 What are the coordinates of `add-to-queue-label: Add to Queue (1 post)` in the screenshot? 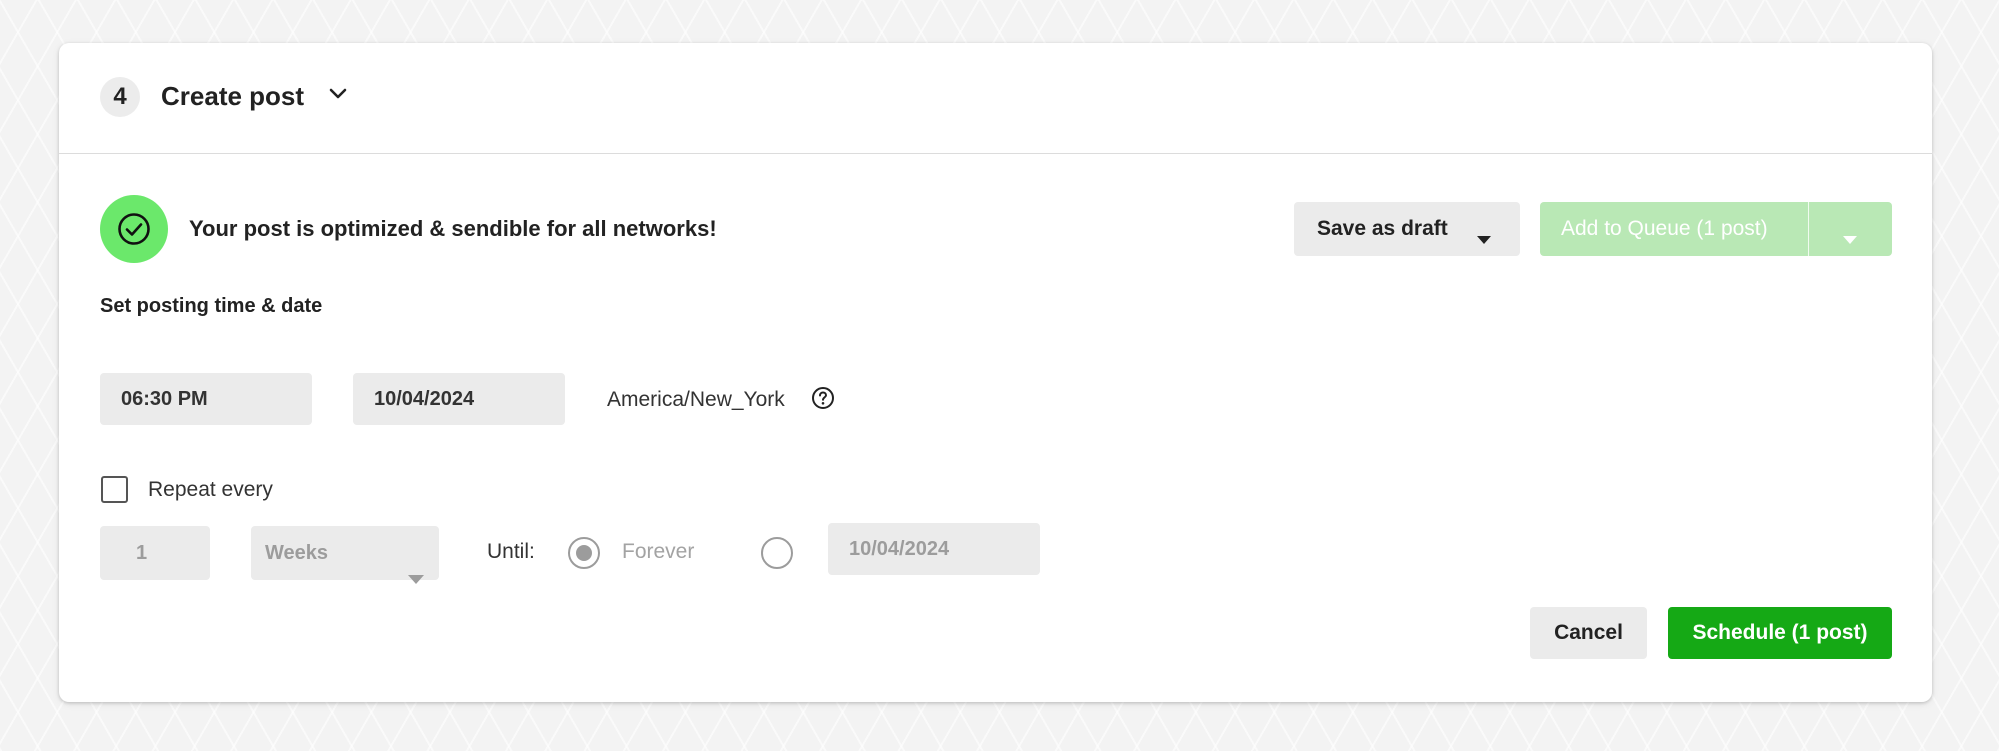 It's located at (1664, 228).